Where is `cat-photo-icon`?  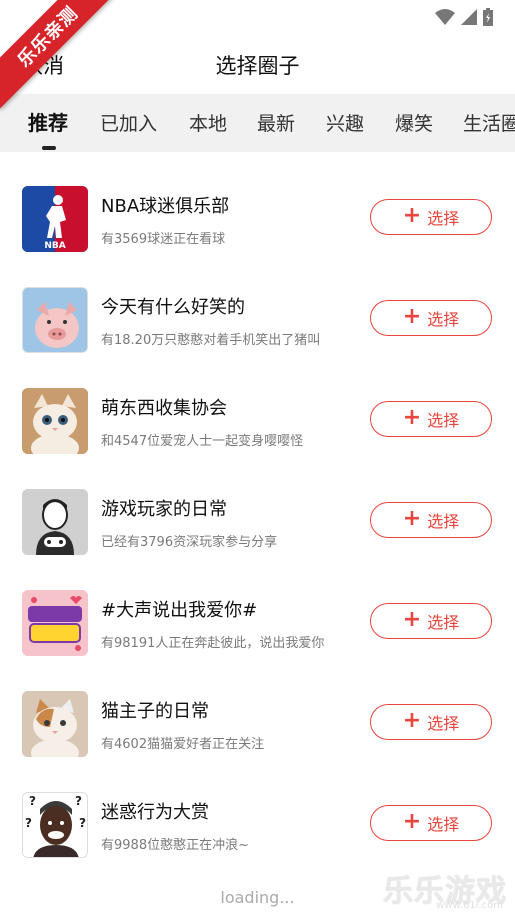
cat-photo-icon is located at coordinates (55, 724).